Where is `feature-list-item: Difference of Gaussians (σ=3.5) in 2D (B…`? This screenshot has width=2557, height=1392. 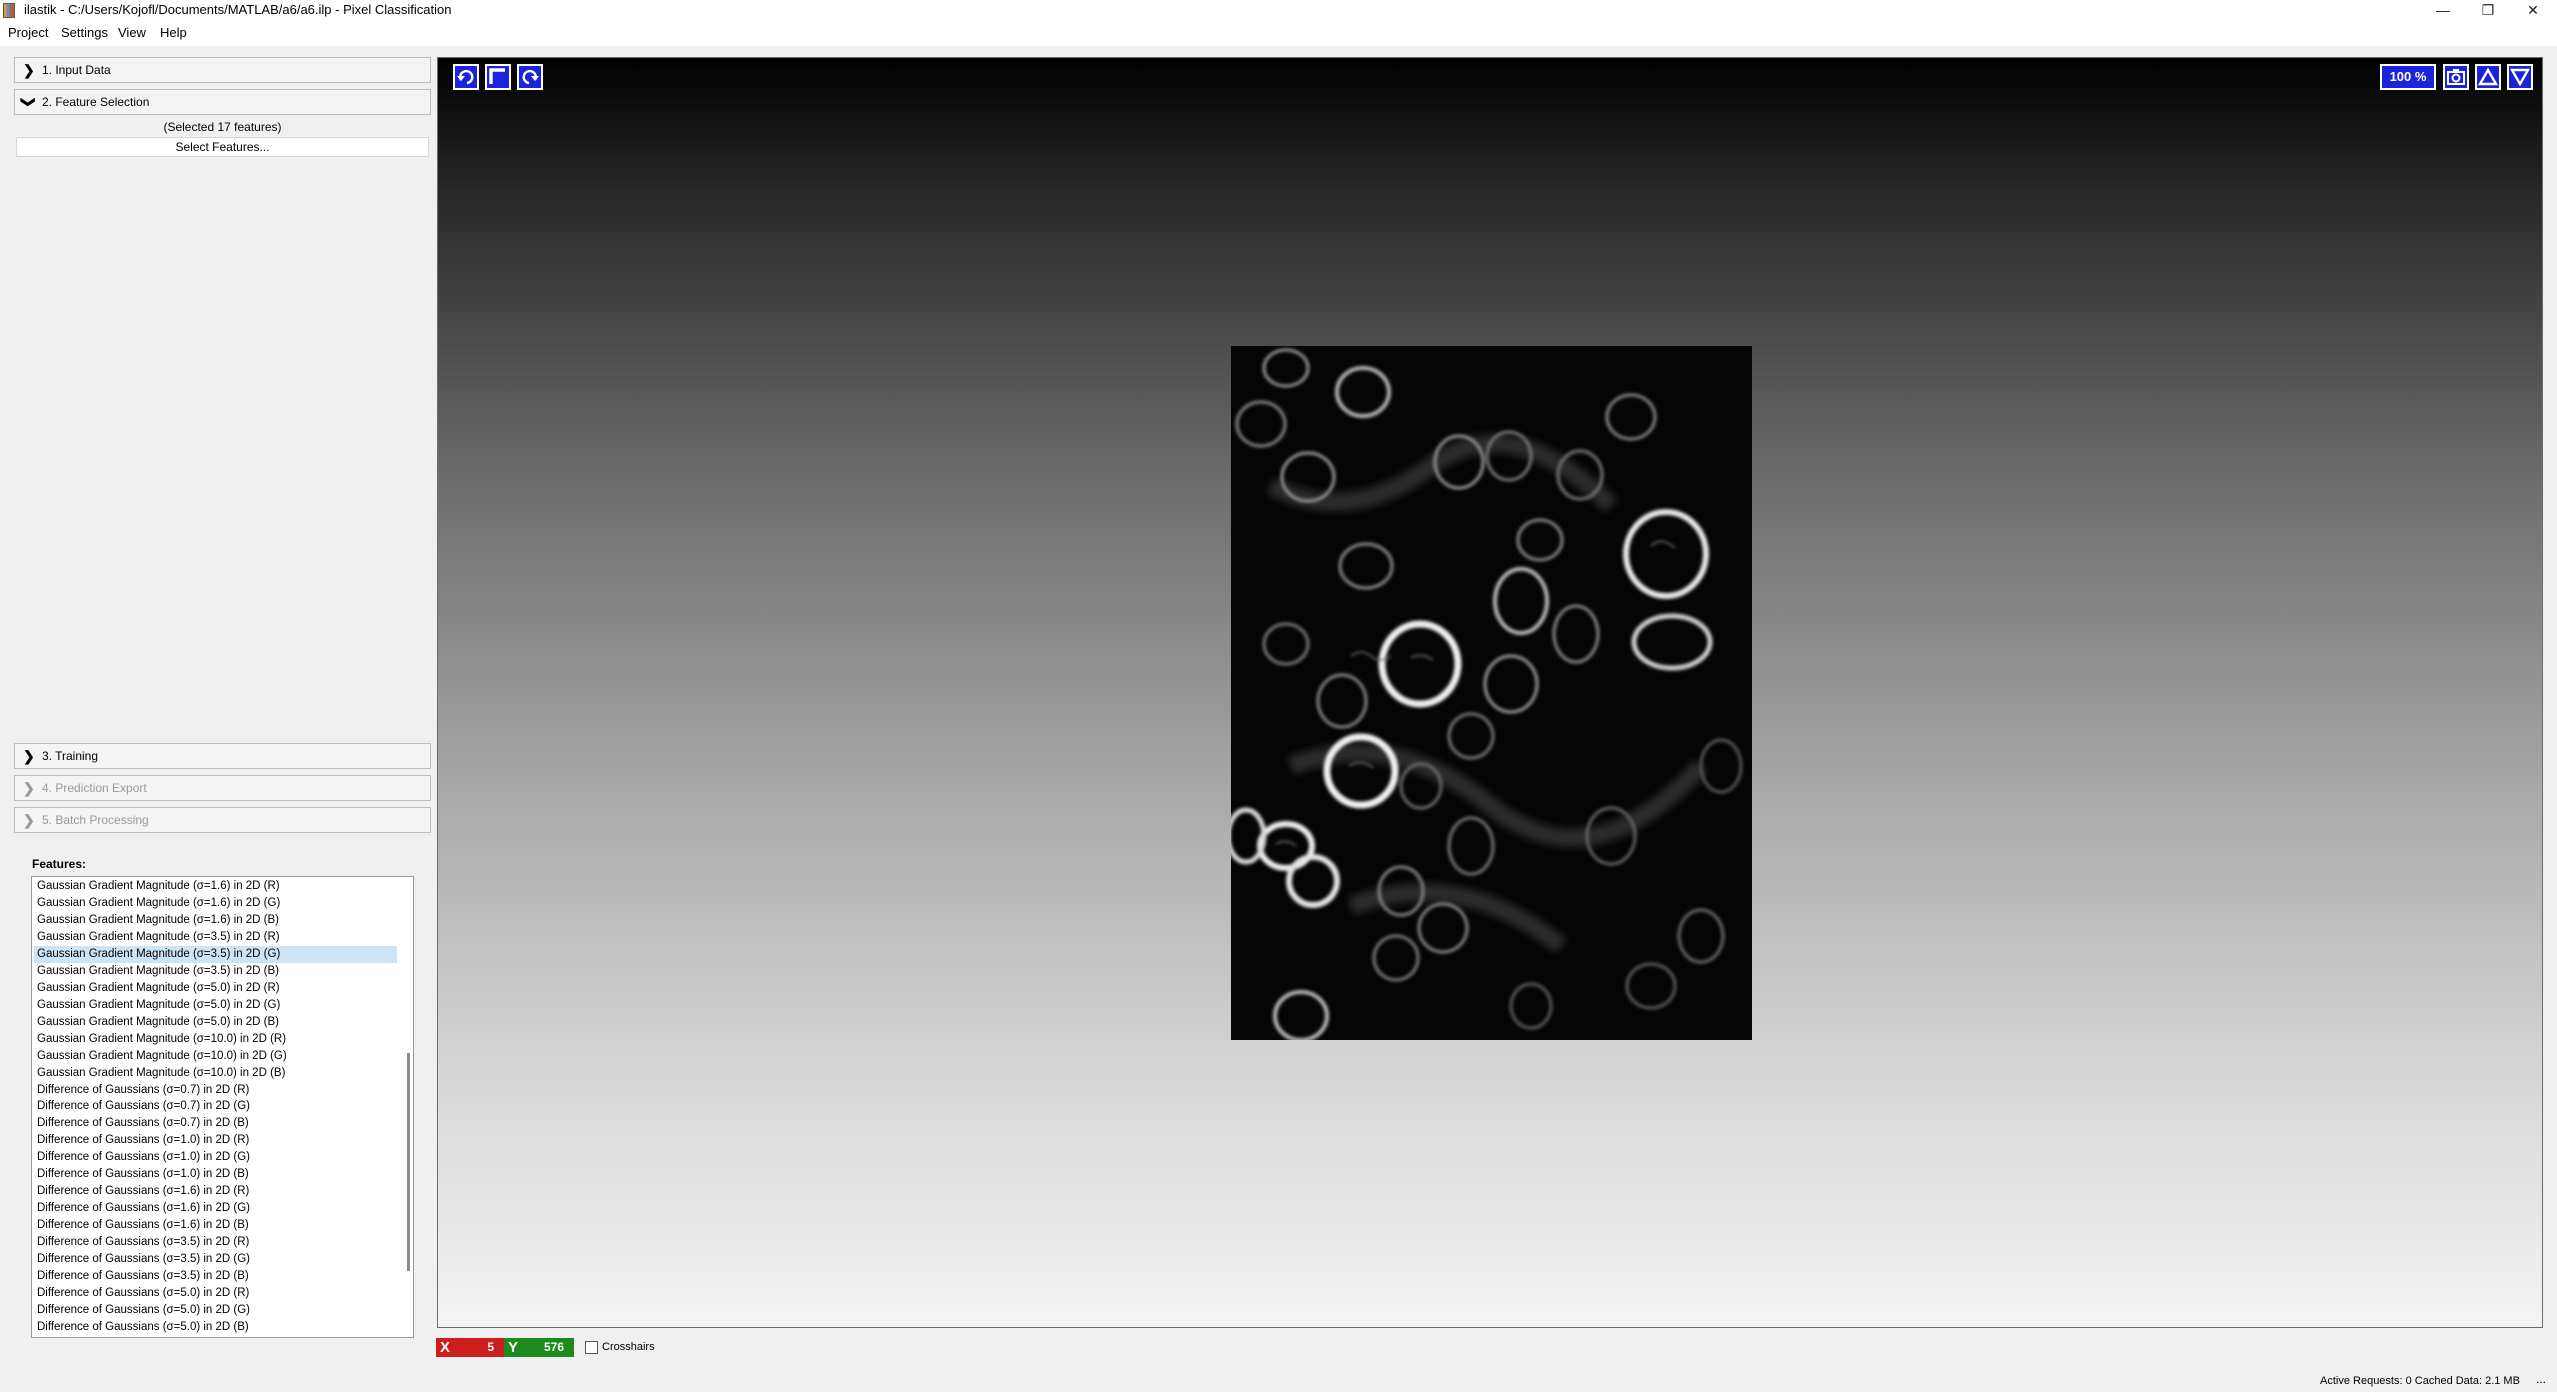
feature-list-item: Difference of Gaussians (σ=3.5) in 2D (B… is located at coordinates (215, 1276).